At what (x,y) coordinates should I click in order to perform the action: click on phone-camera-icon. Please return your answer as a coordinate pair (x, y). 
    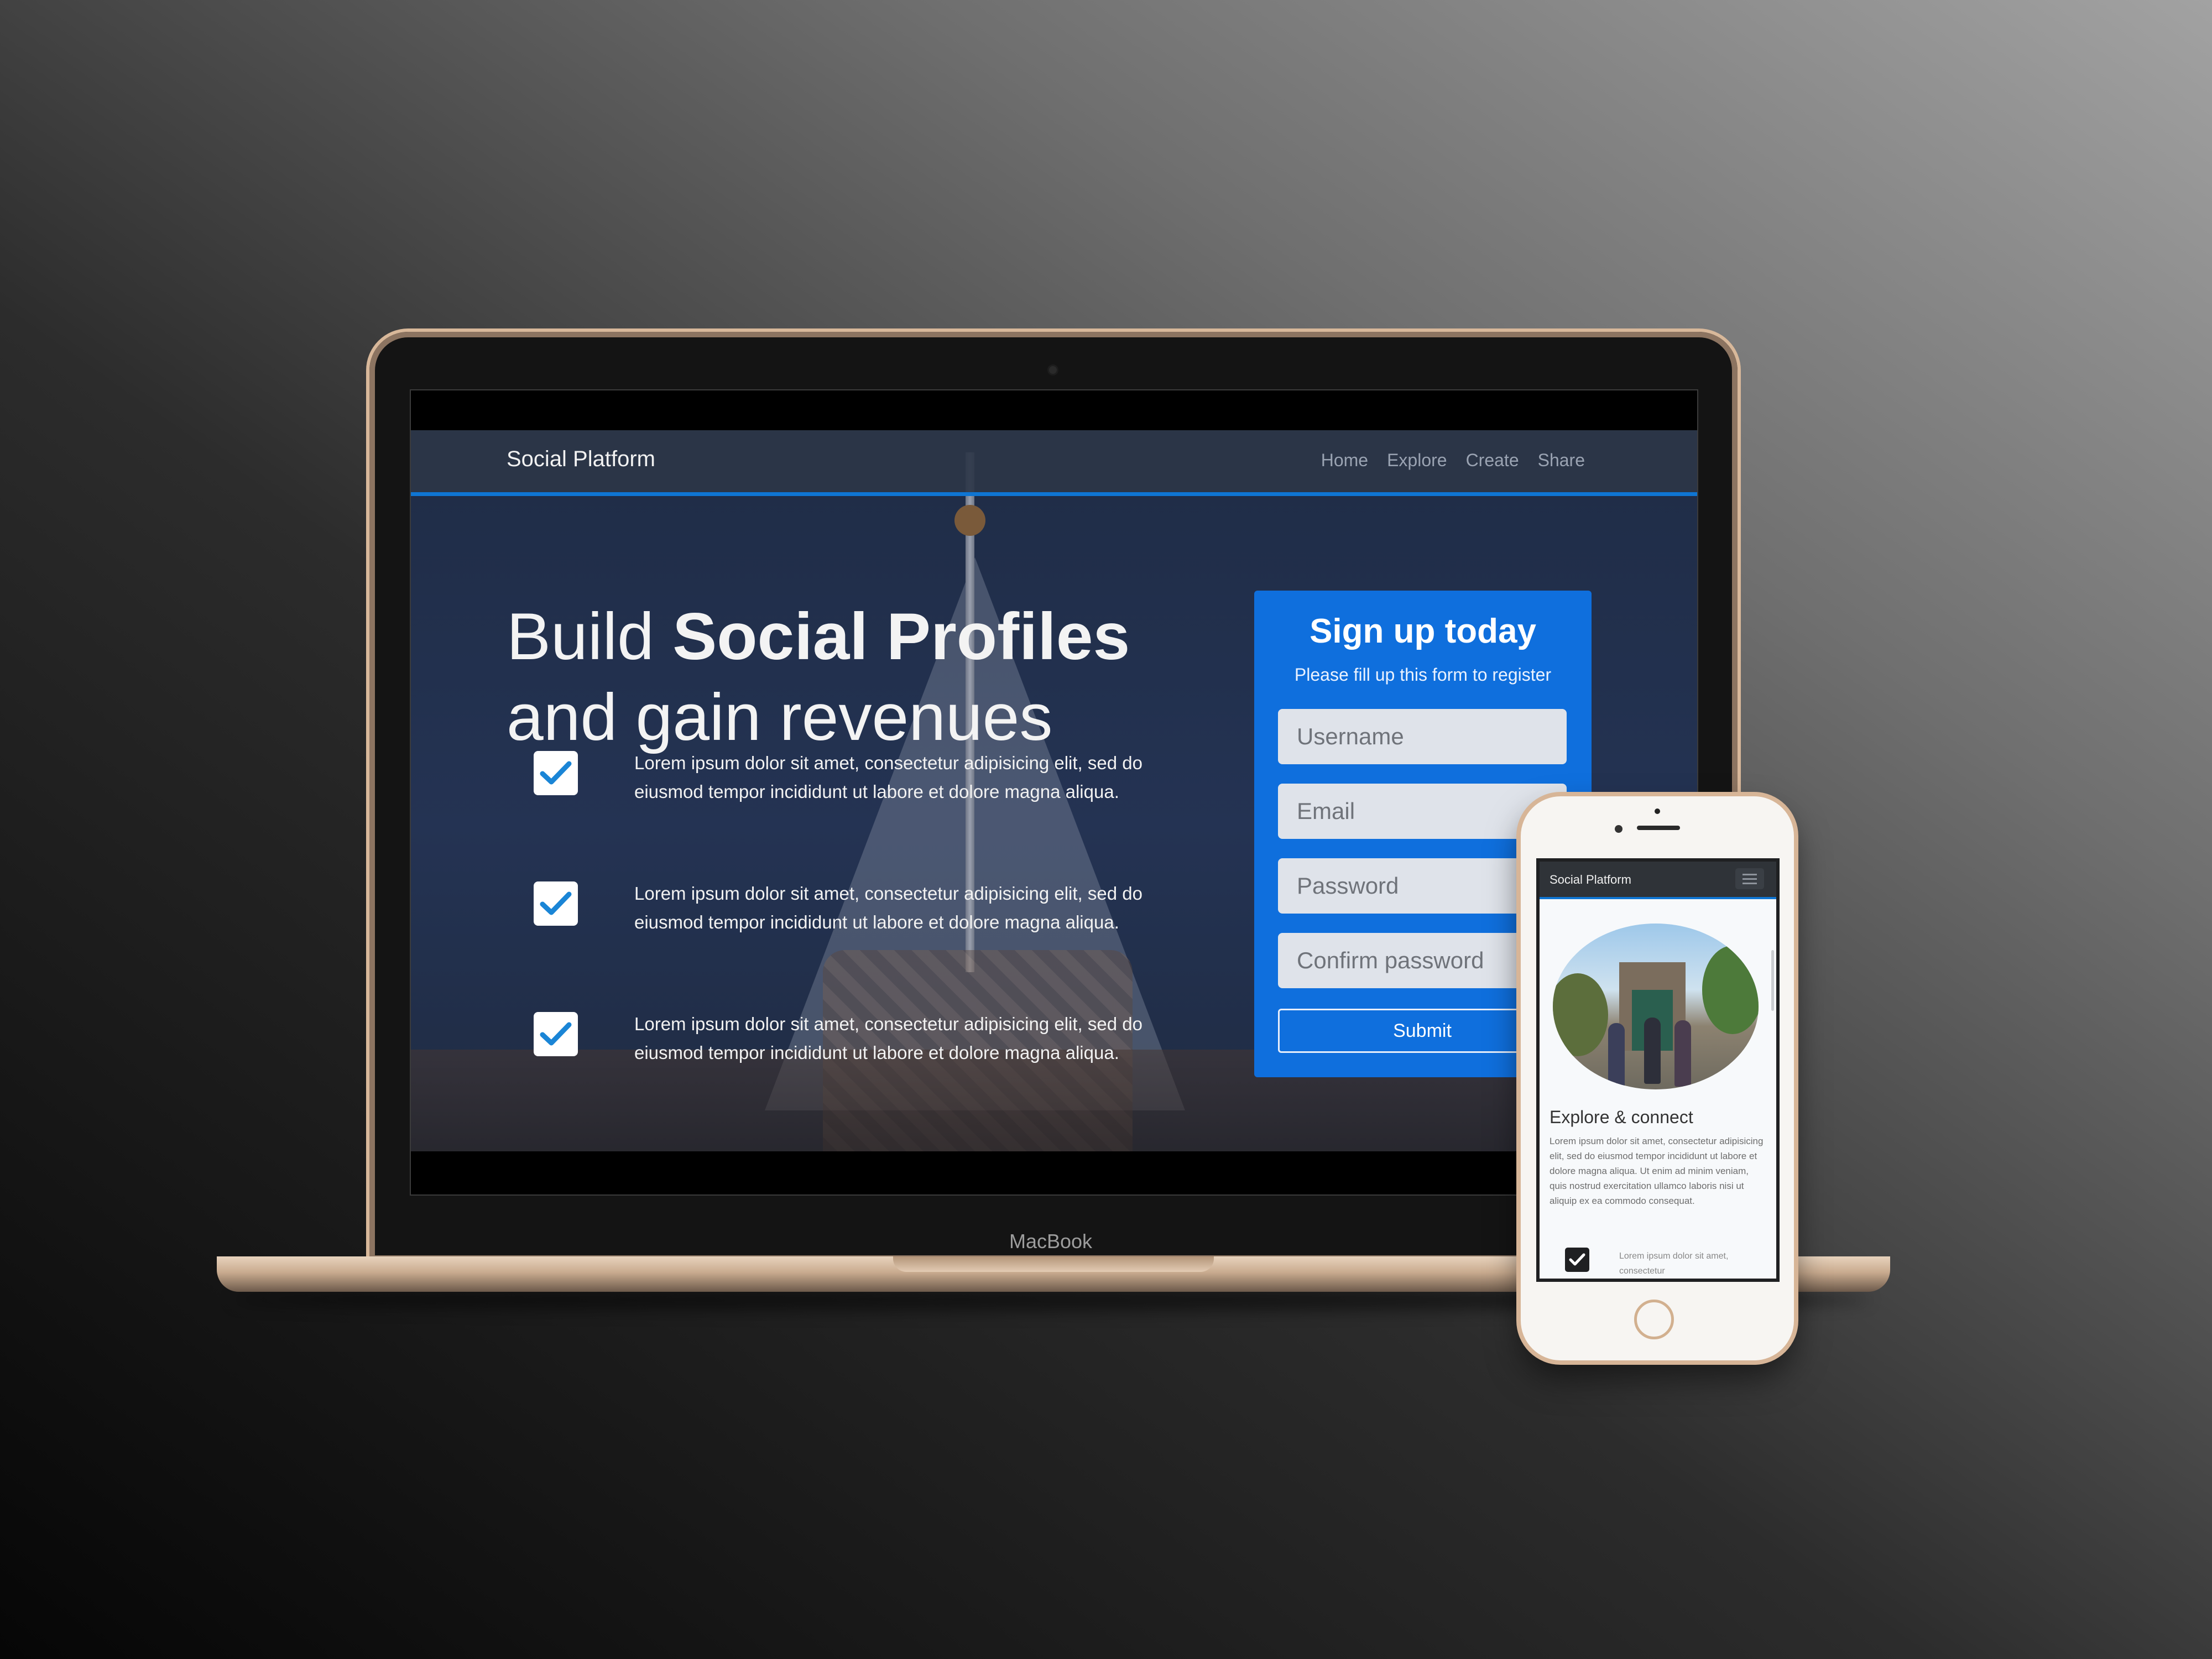
    Looking at the image, I should click on (1657, 811).